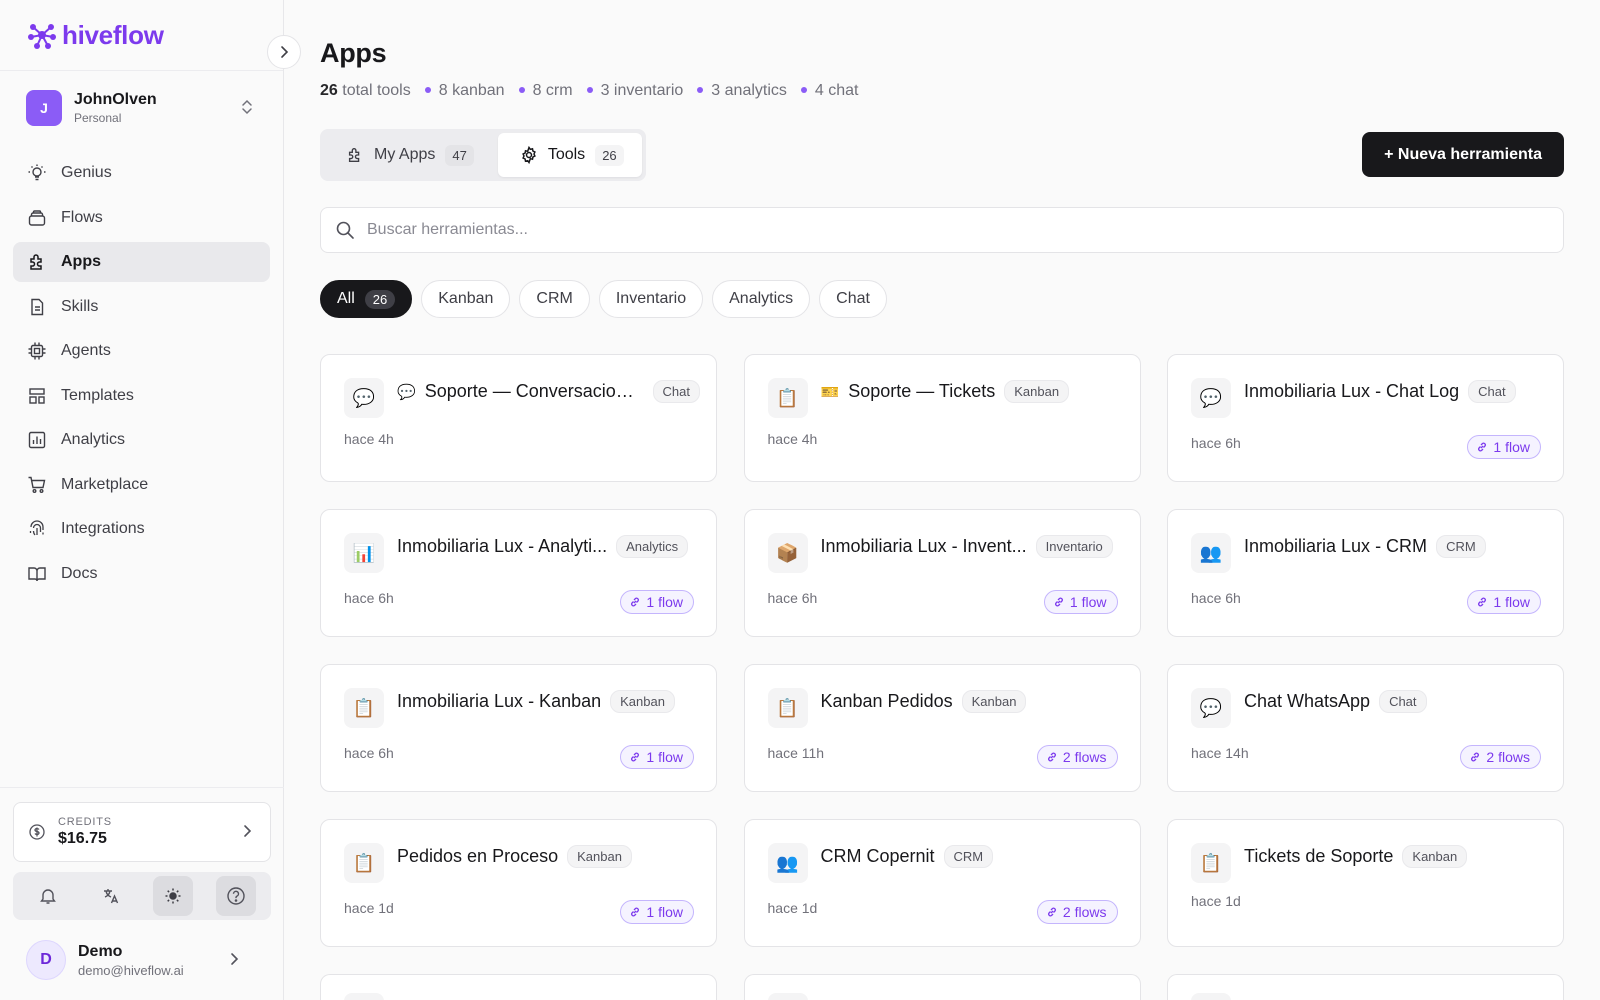 This screenshot has width=1600, height=1000. Describe the element at coordinates (141, 574) in the screenshot. I see `nav-item-docs: Docs` at that location.